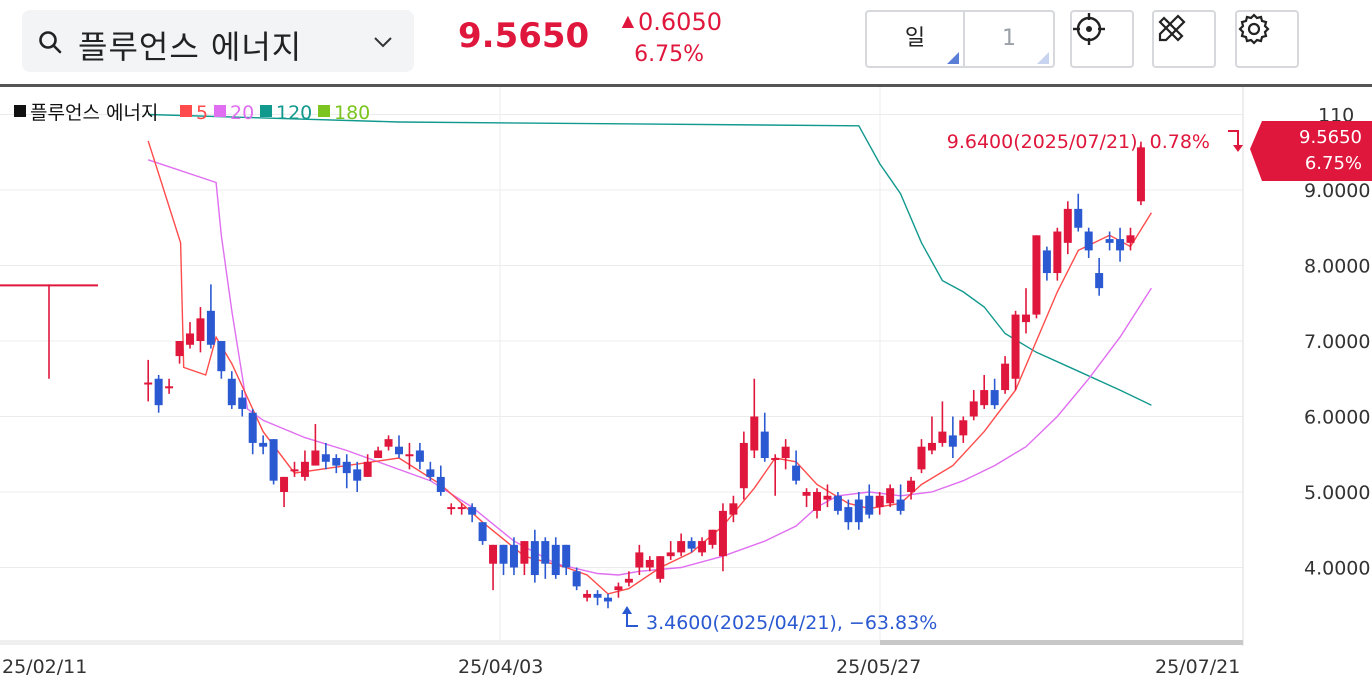 The image size is (1372, 680). What do you see at coordinates (524, 36) in the screenshot?
I see `current-price: 9.5650` at bounding box center [524, 36].